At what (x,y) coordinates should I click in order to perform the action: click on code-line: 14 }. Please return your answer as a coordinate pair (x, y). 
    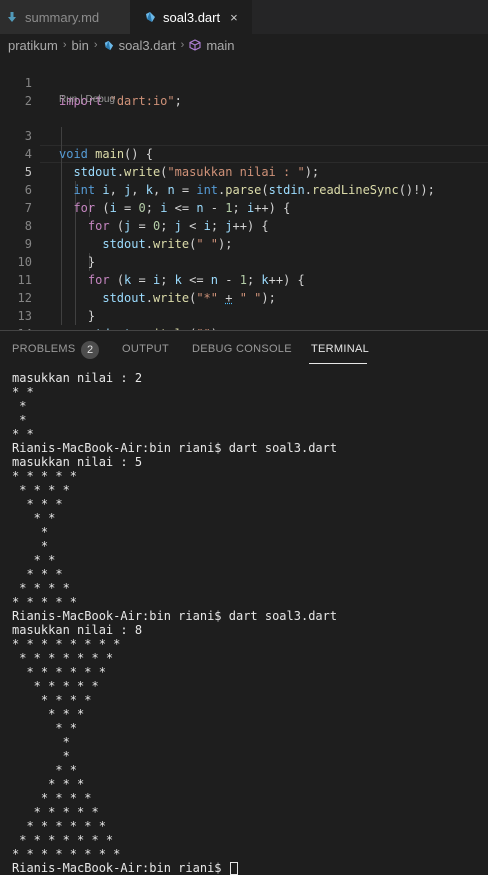
    Looking at the image, I should click on (14, 316).